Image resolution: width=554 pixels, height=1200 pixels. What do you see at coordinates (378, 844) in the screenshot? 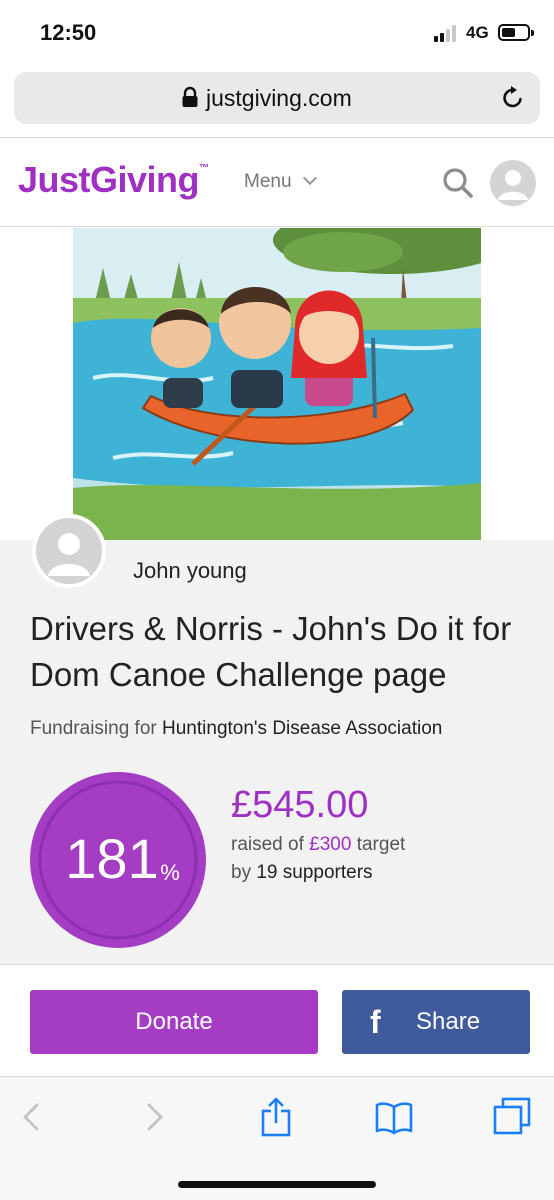
I see `target-suffix: target` at bounding box center [378, 844].